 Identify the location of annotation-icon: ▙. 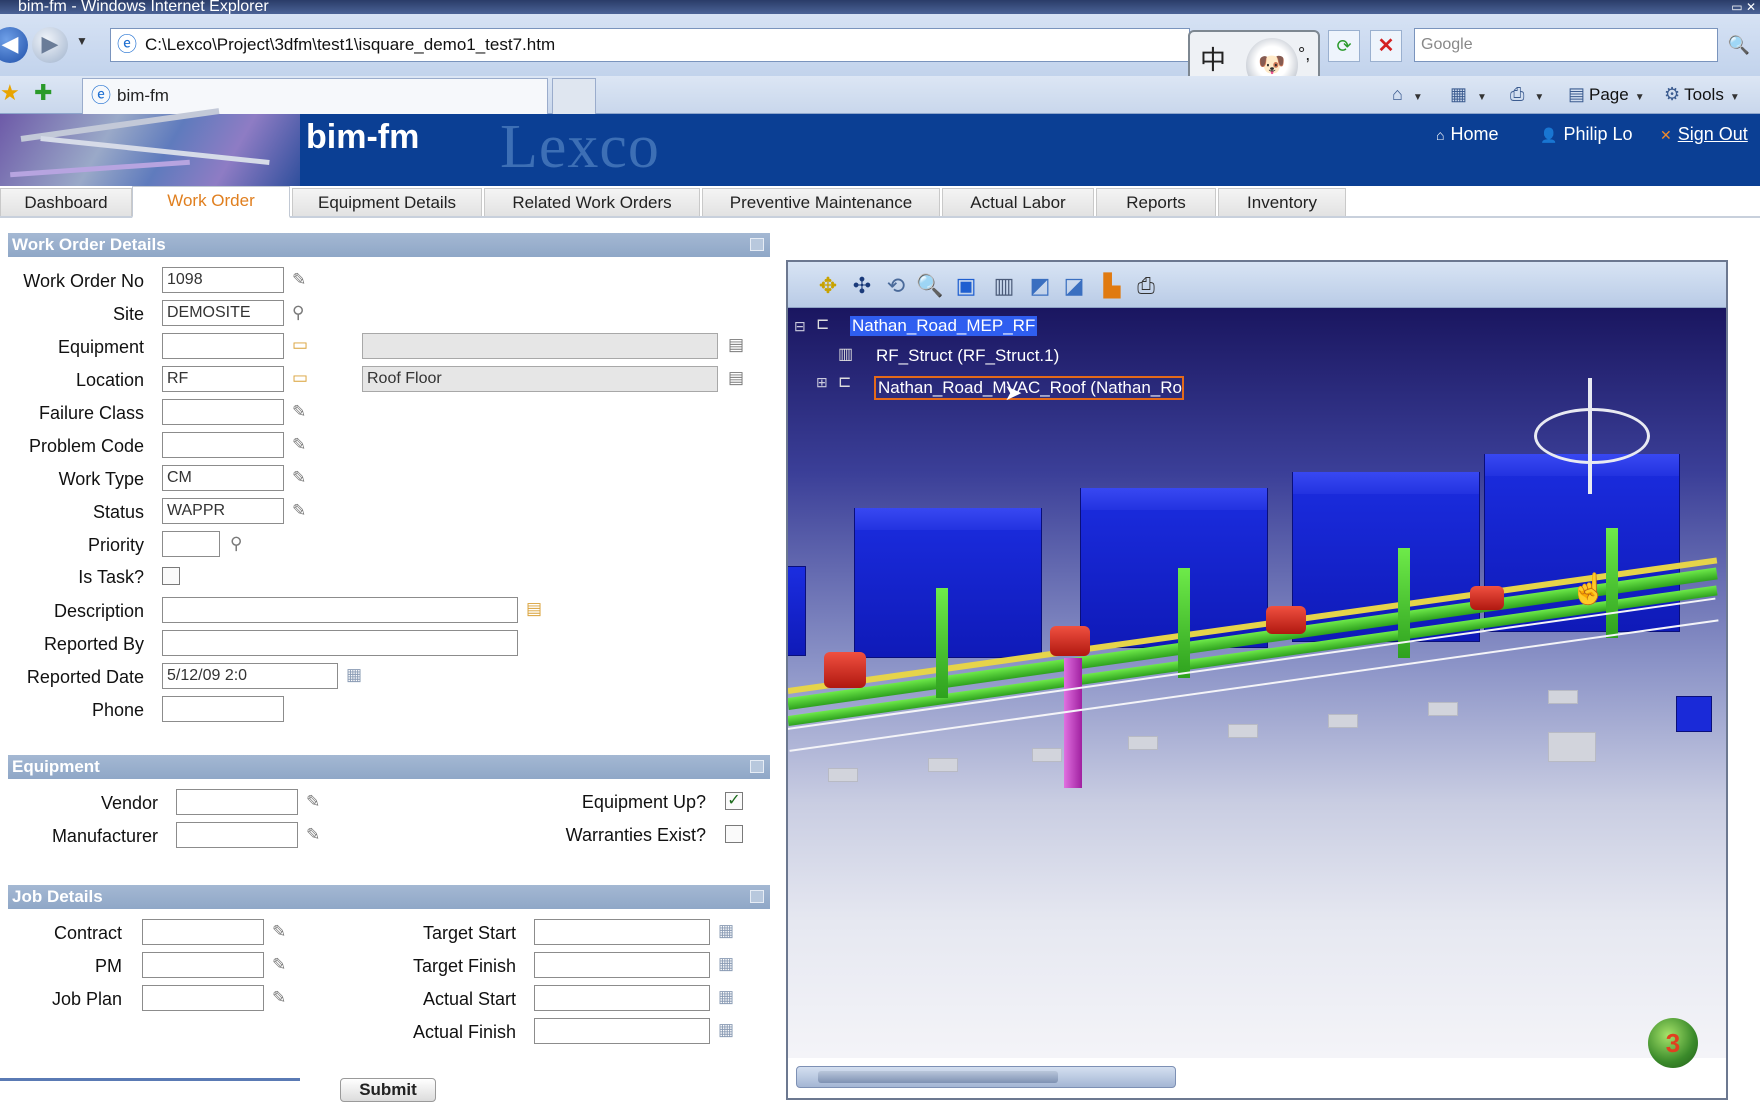
(1112, 286).